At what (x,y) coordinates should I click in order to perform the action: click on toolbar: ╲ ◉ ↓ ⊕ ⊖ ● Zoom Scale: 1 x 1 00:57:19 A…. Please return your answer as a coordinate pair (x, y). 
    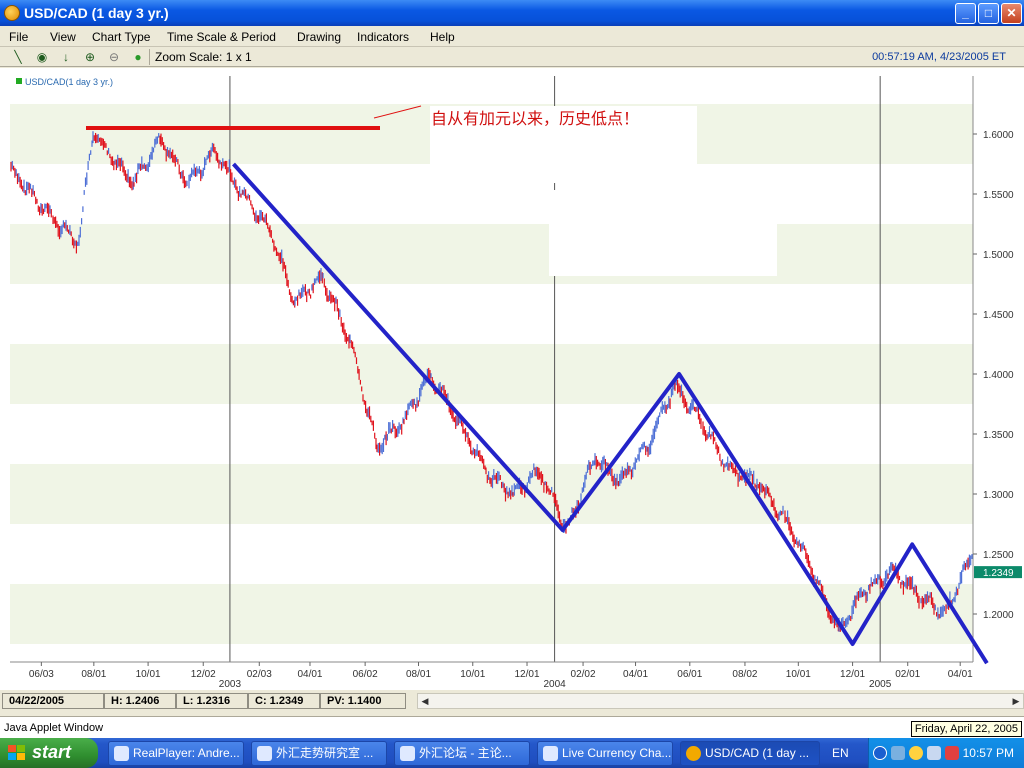
    Looking at the image, I should click on (512, 57).